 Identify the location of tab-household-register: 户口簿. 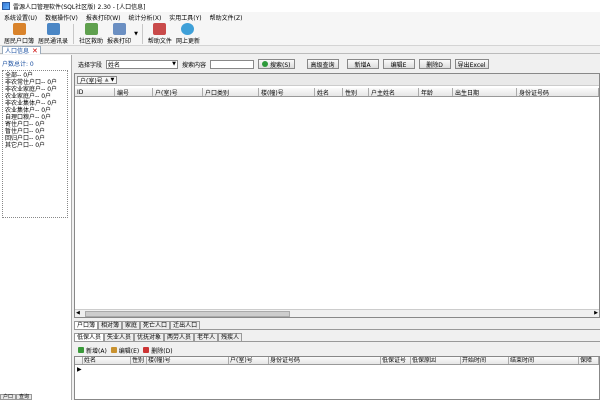
(86, 325).